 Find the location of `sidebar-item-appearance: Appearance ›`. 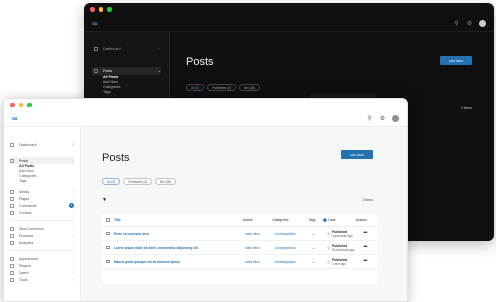

sidebar-item-appearance: Appearance › is located at coordinates (42, 258).